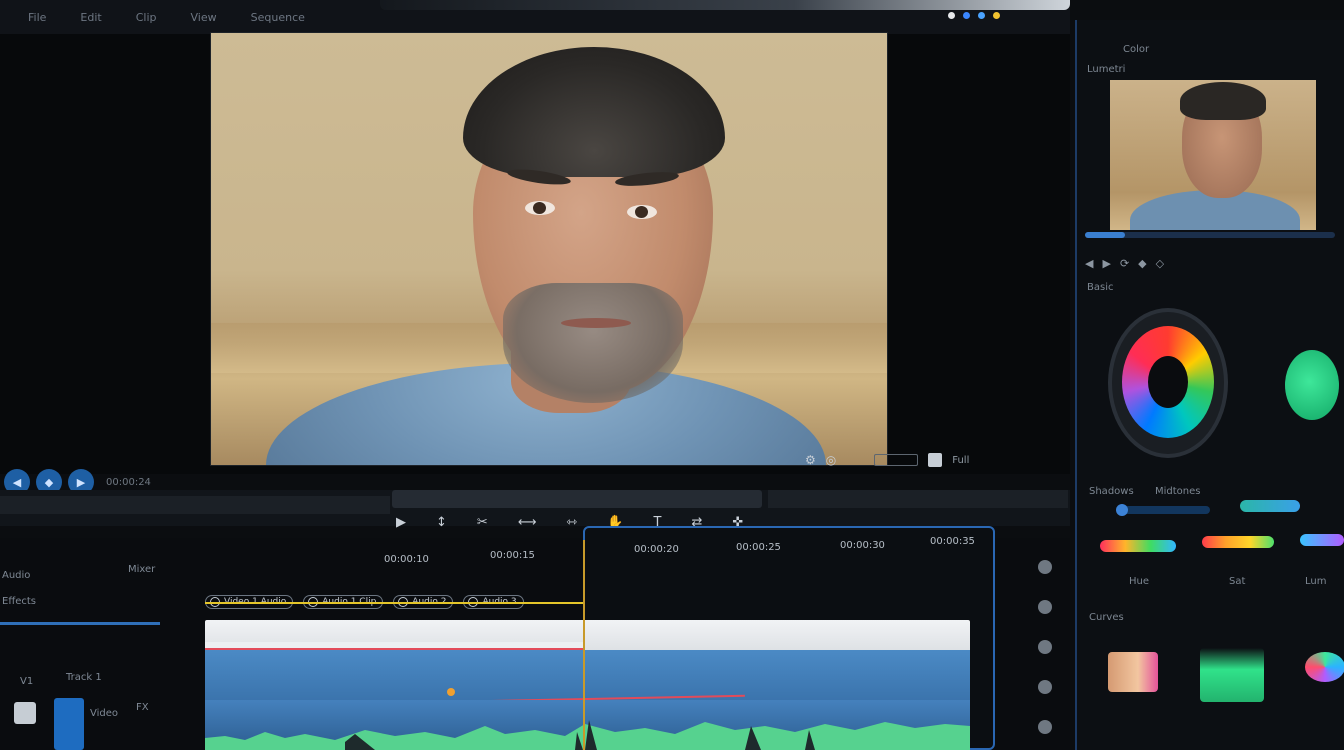 Image resolution: width=1344 pixels, height=750 pixels. I want to click on zoom-field, so click(896, 460).